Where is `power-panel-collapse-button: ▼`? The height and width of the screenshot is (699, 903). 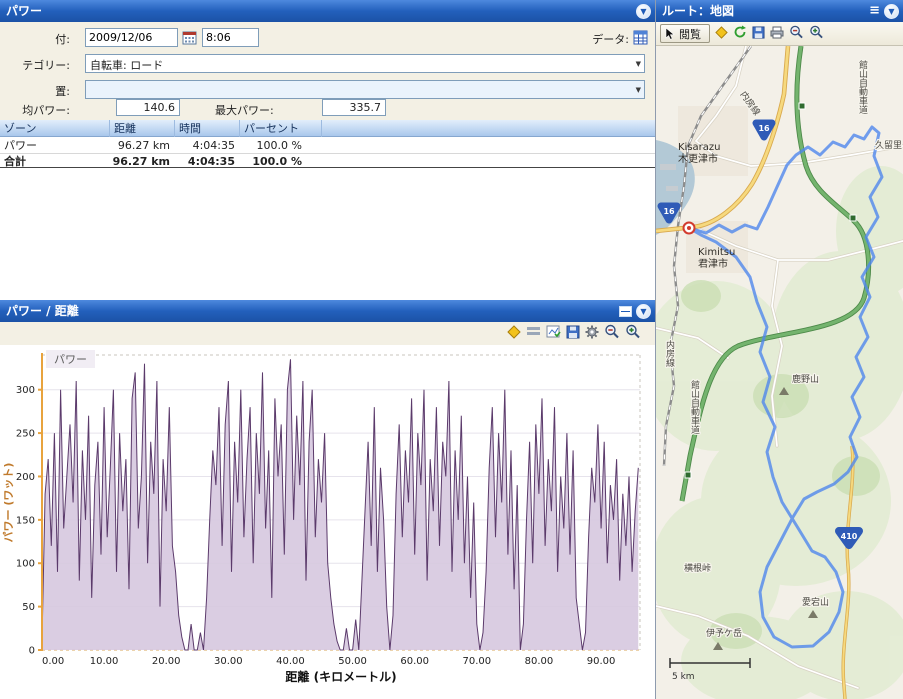
power-panel-collapse-button: ▼ is located at coordinates (643, 11).